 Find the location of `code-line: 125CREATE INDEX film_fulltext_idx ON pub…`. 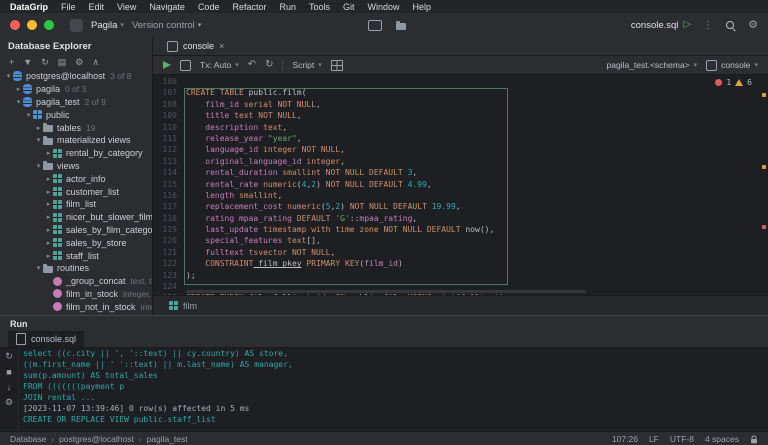

code-line: 125CREATE INDEX film_fulltext_idx ON pub… is located at coordinates (460, 294).